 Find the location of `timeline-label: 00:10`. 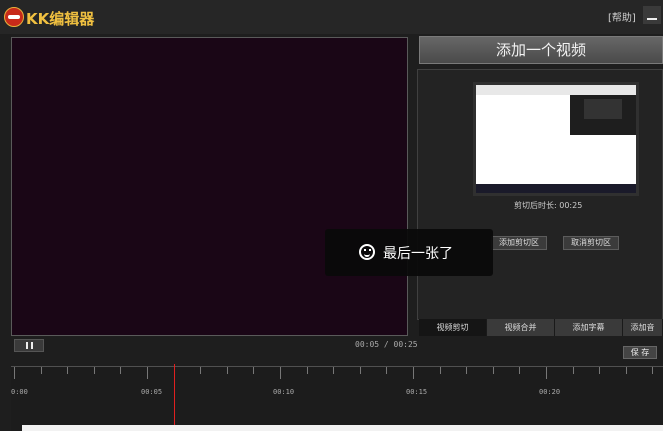

timeline-label: 00:10 is located at coordinates (284, 392).